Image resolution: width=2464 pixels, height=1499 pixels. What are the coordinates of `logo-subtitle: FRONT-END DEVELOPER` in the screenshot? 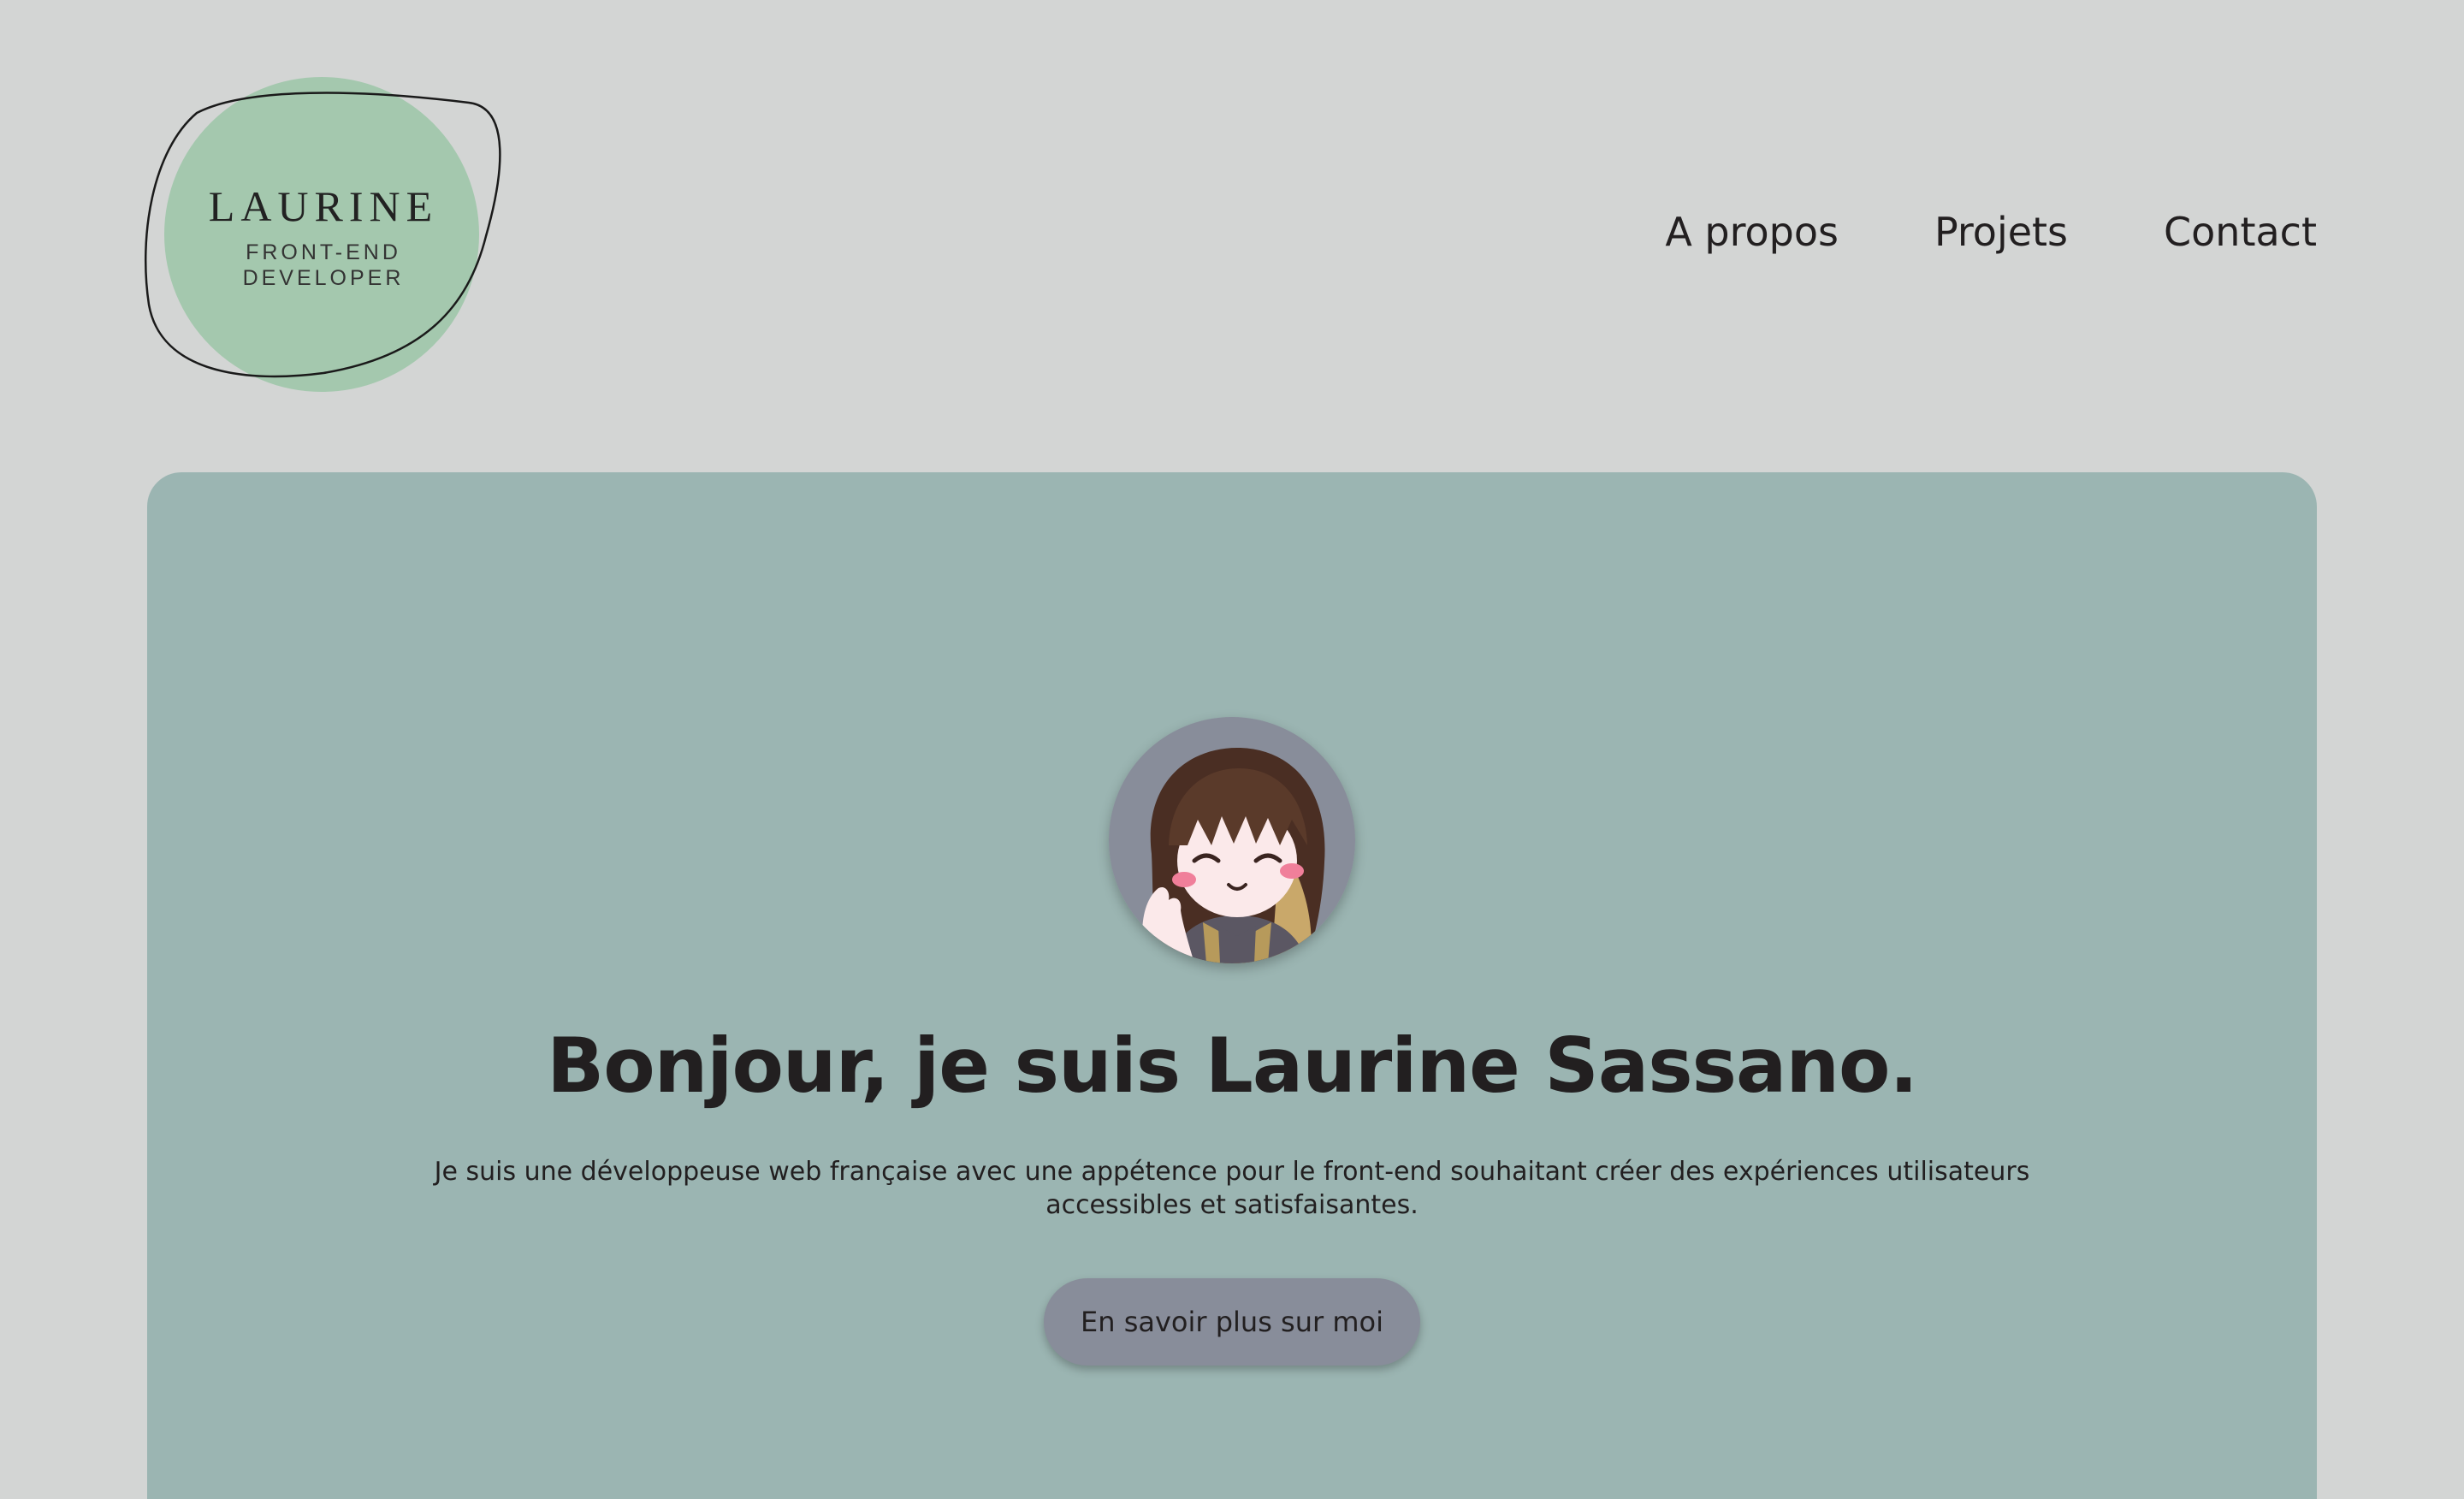 It's located at (323, 265).